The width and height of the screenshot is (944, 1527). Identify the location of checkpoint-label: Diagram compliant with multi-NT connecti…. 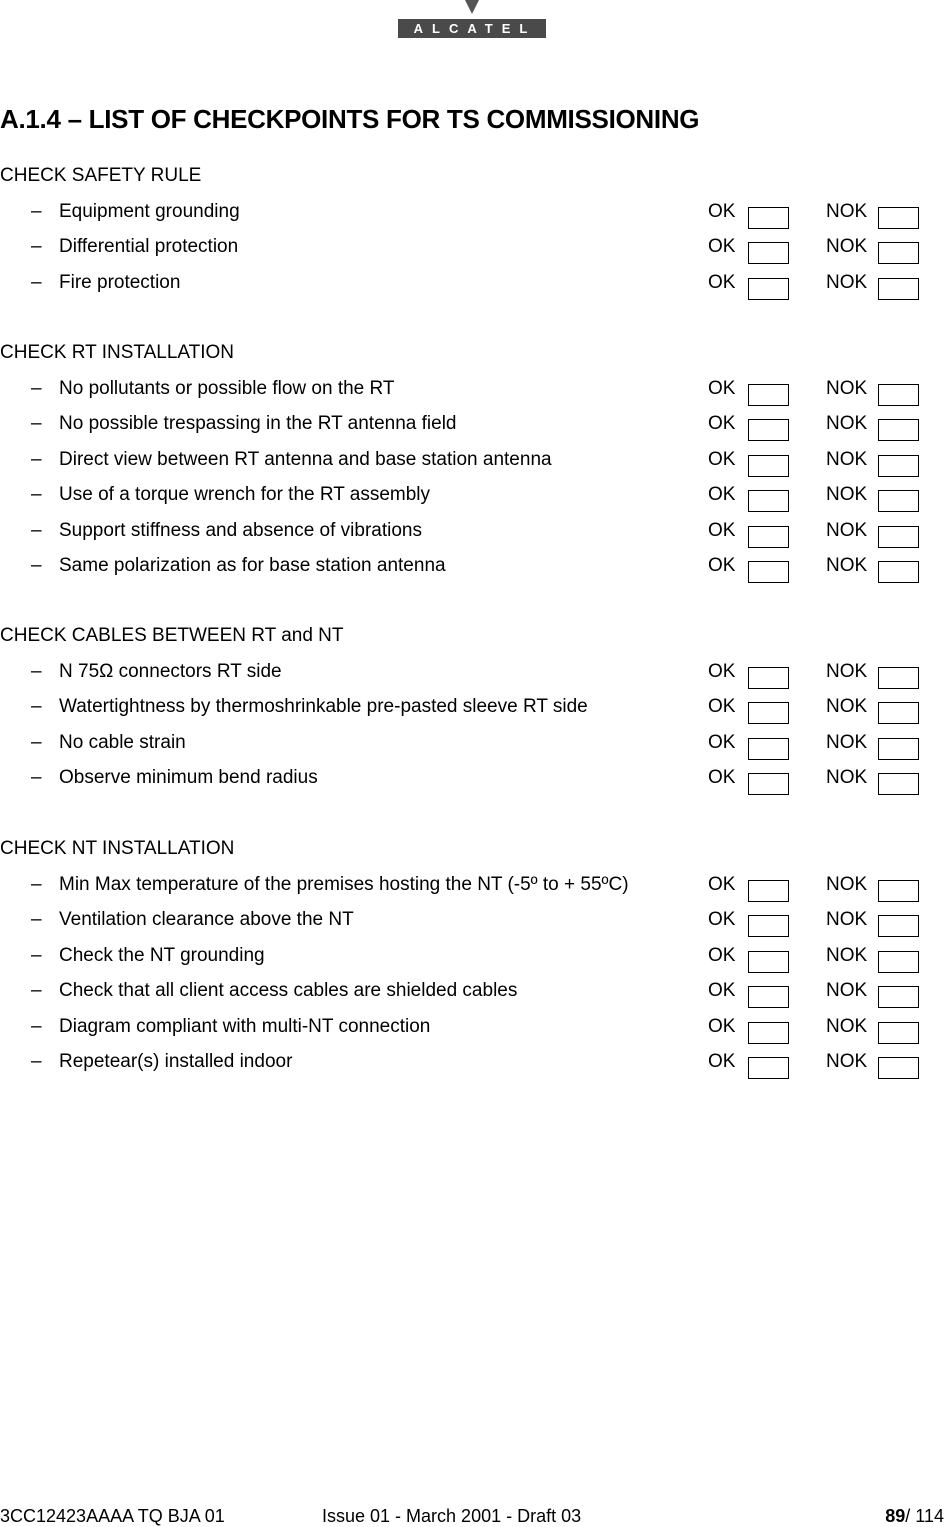
(245, 1026).